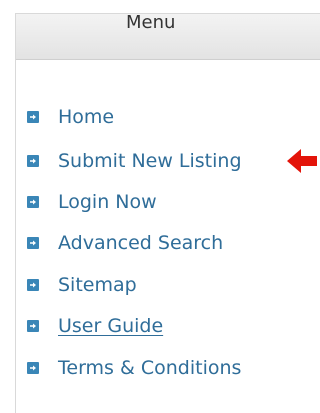 The height and width of the screenshot is (413, 320). I want to click on menu-item-advanced-search: Advanced Search, so click(125, 243).